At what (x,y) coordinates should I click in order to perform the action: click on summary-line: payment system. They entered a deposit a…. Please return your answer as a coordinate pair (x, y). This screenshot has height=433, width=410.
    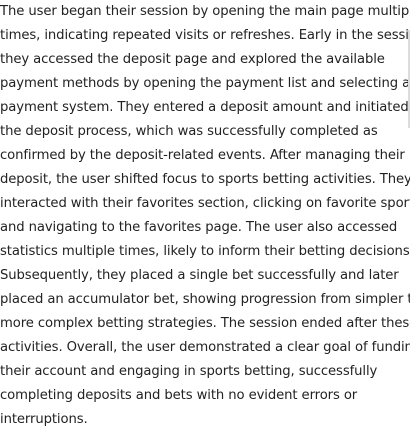
    Looking at the image, I should click on (204, 107).